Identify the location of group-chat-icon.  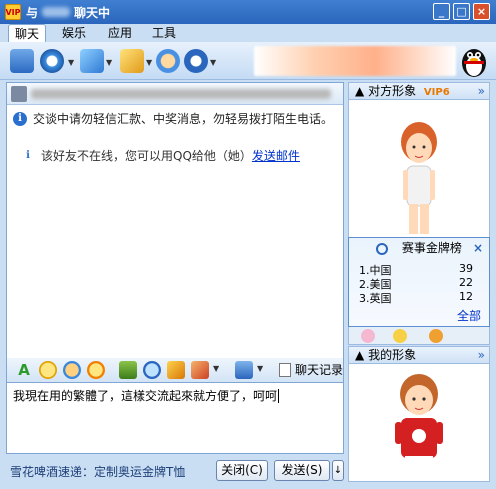
(196, 61).